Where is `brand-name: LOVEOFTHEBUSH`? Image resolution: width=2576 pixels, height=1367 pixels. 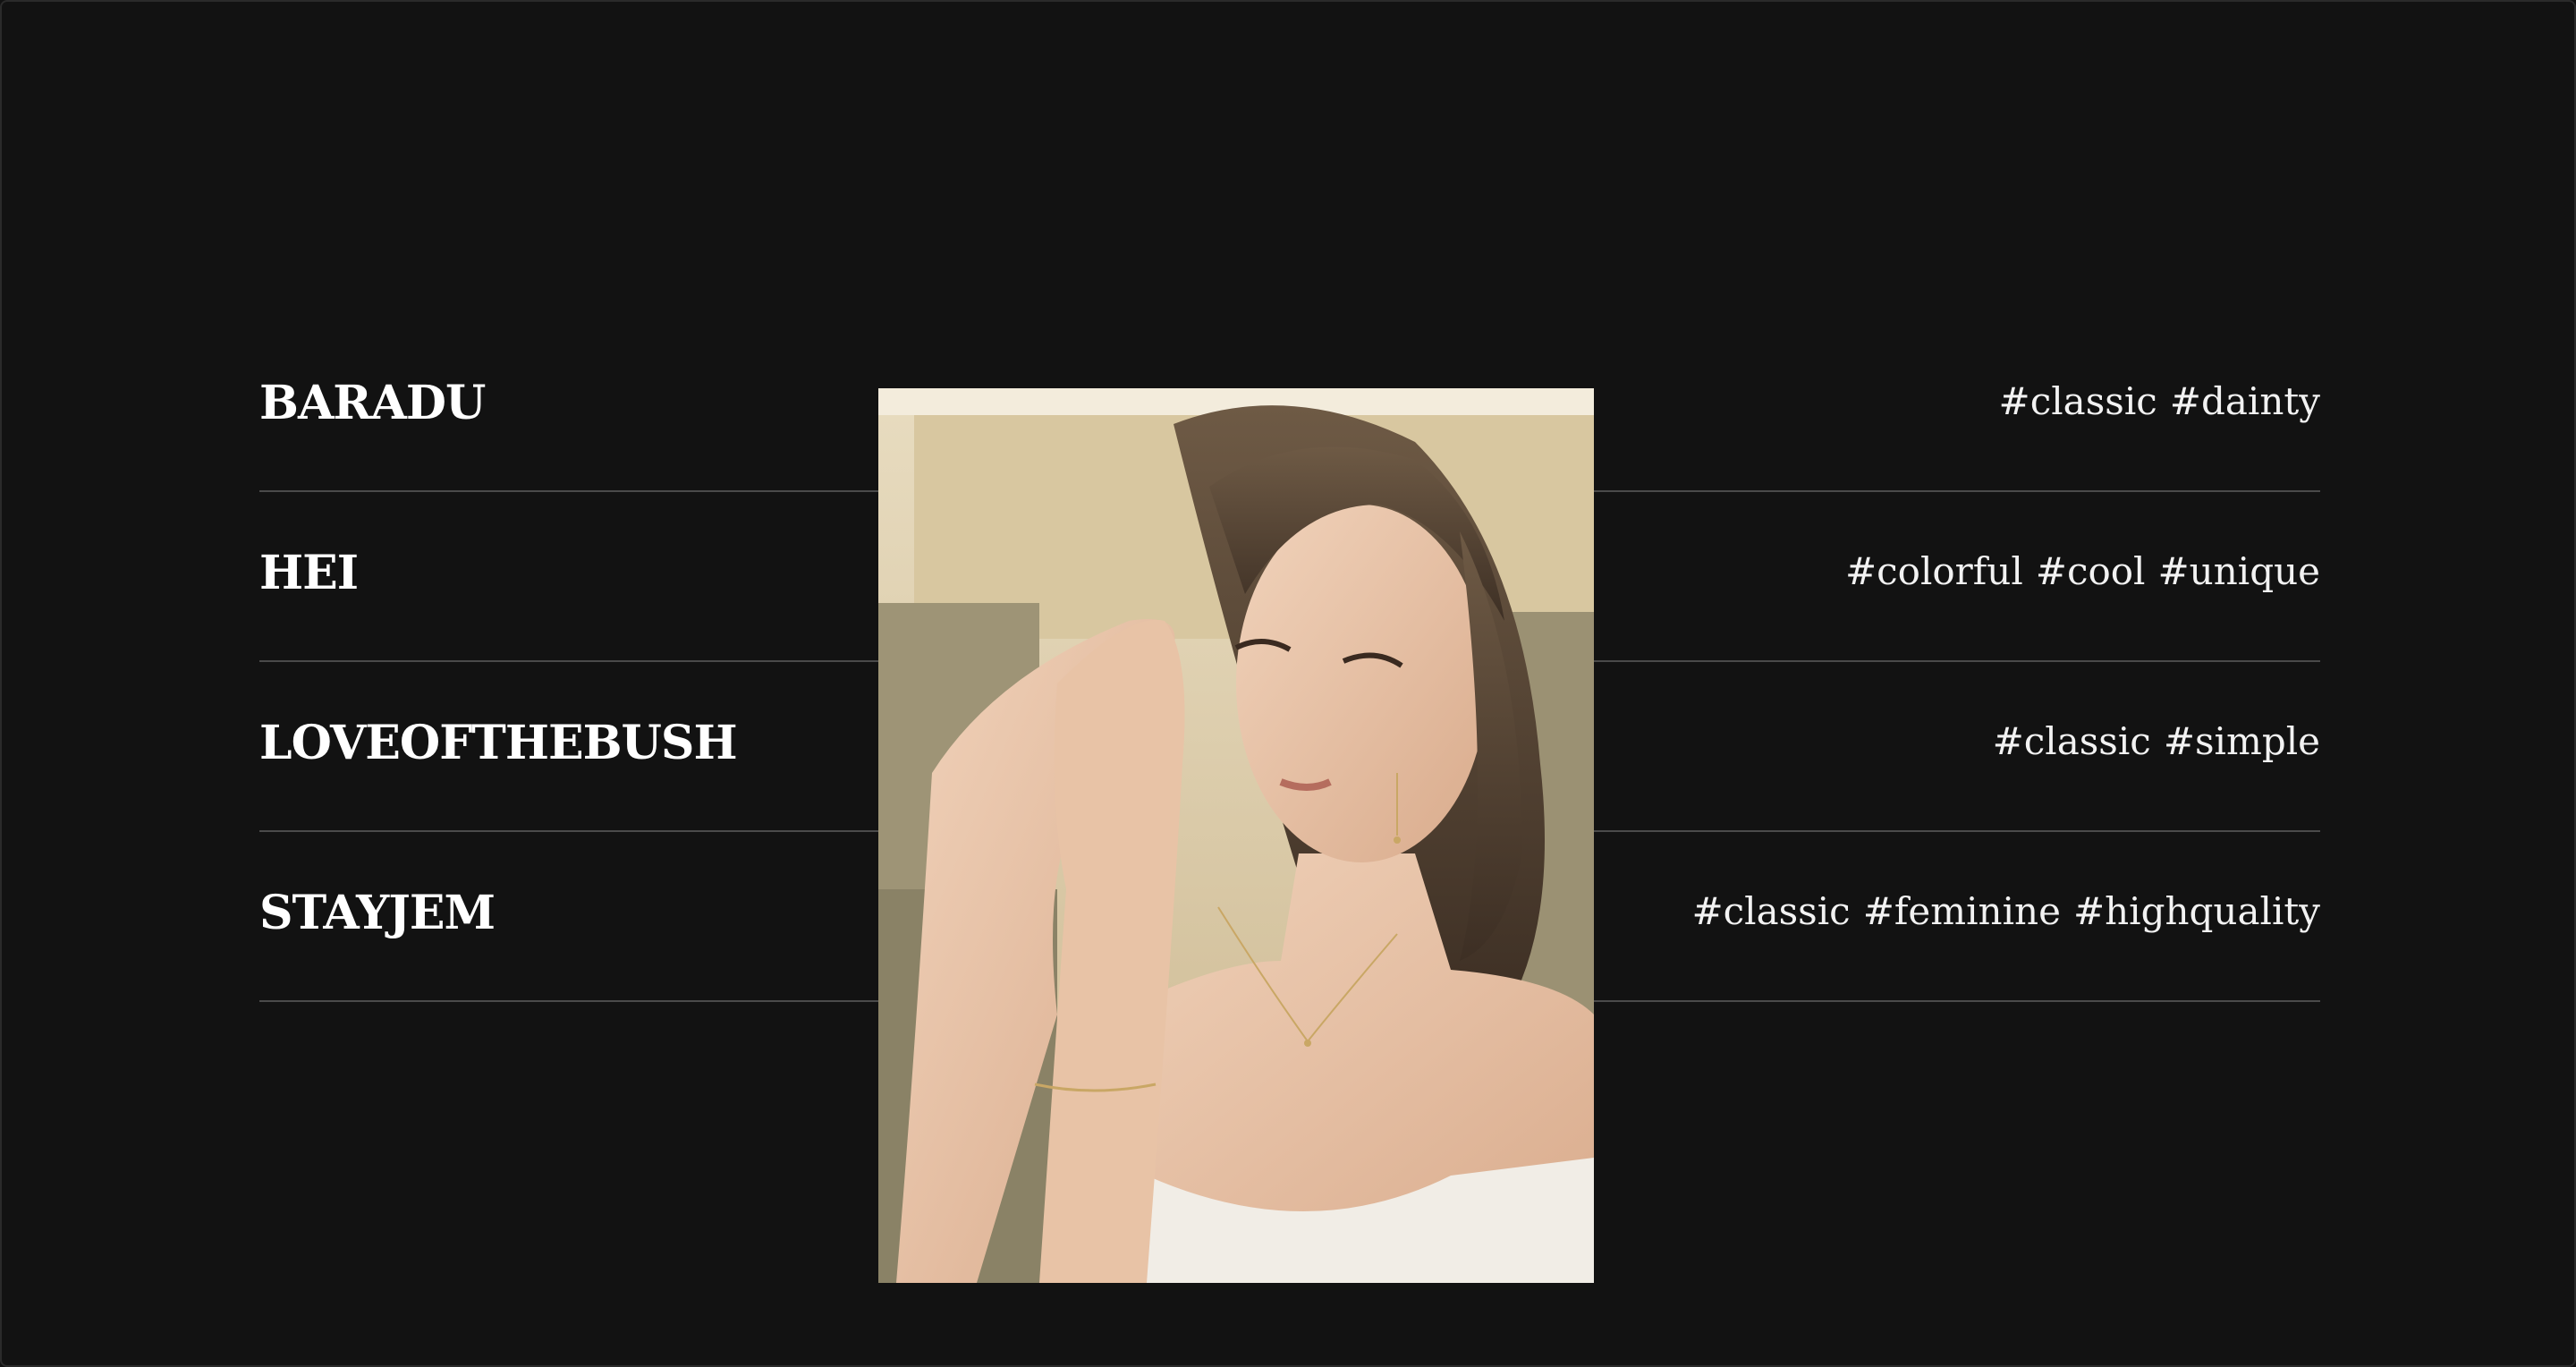 brand-name: LOVEOFTHEBUSH is located at coordinates (498, 743).